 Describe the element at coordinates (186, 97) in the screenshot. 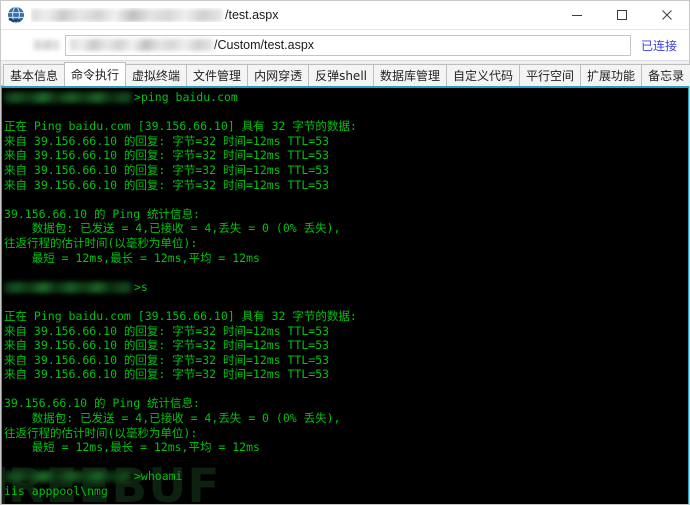

I see `terminal-command: >ping baidu.com` at that location.